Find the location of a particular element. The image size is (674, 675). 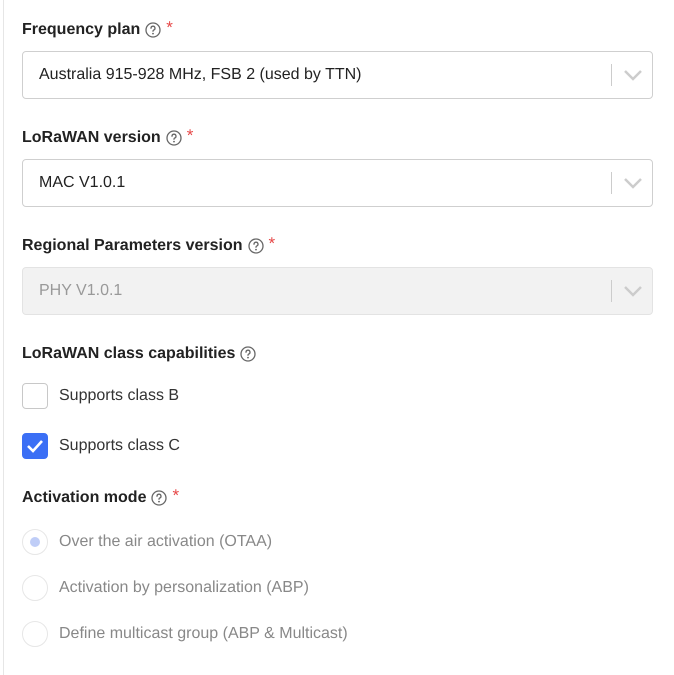

radio-label: Activation by personalization (ABP) is located at coordinates (184, 588).